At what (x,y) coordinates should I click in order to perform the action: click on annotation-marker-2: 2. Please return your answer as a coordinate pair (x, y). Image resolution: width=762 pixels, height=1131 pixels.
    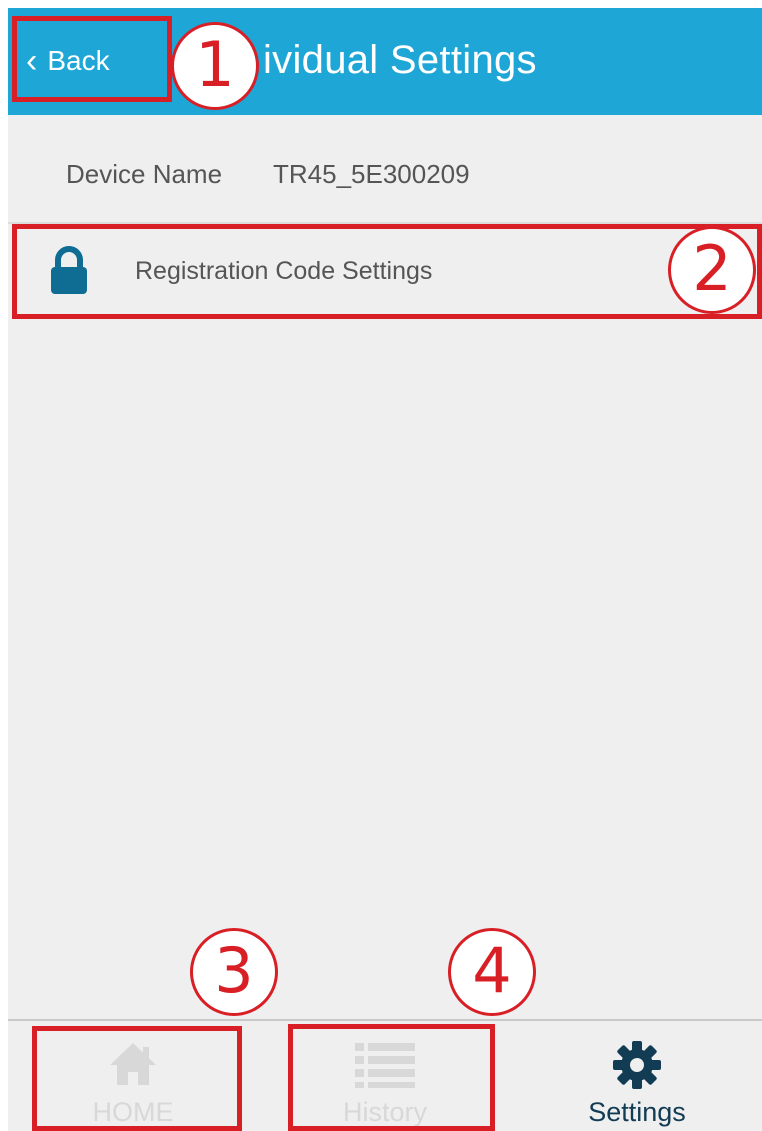
    Looking at the image, I should click on (712, 270).